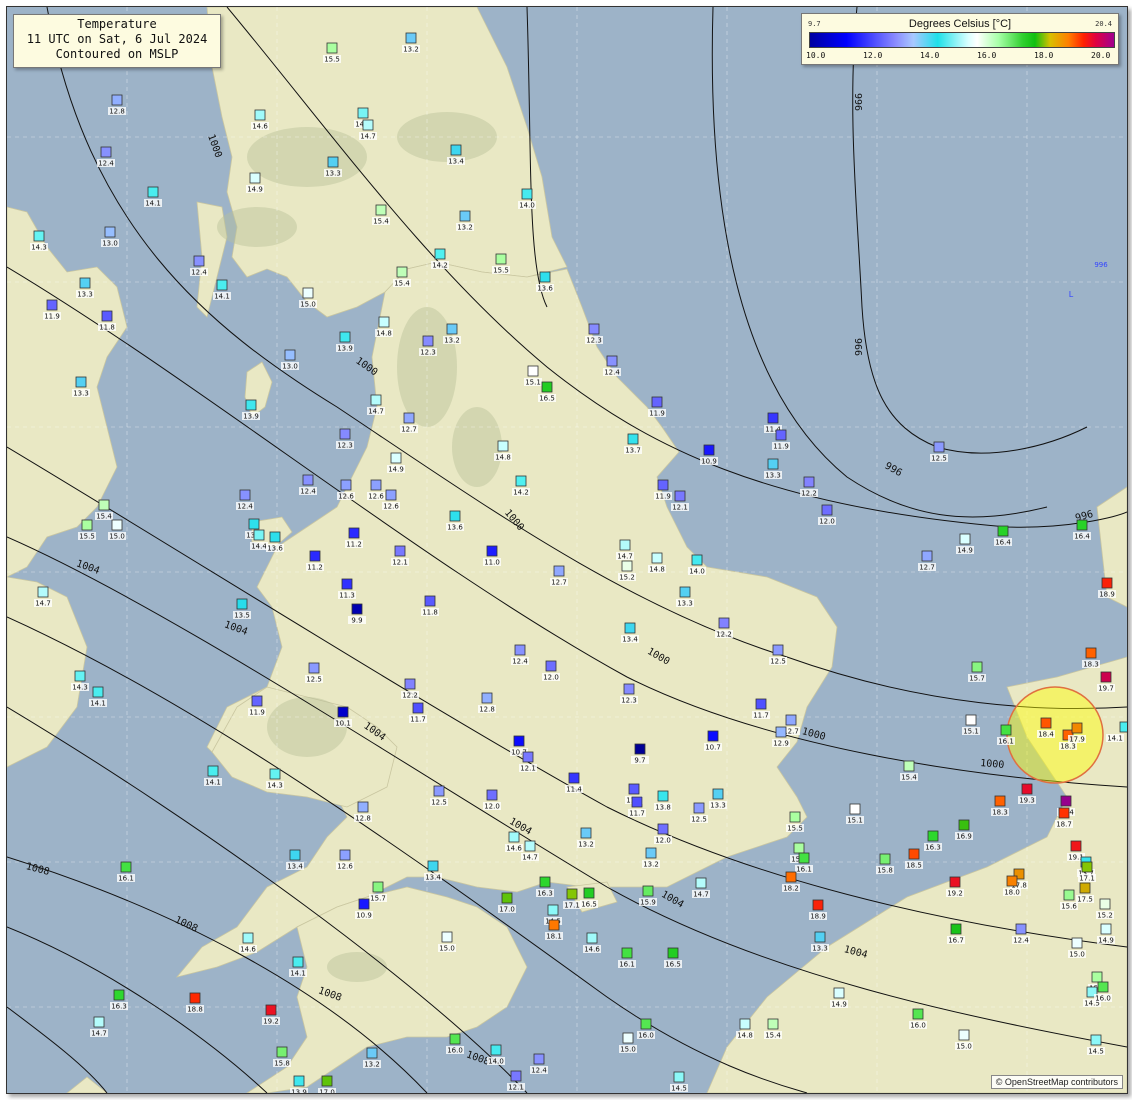 The image size is (1132, 1100). Describe the element at coordinates (914, 859) in the screenshot. I see `station-marker: 18.5` at that location.